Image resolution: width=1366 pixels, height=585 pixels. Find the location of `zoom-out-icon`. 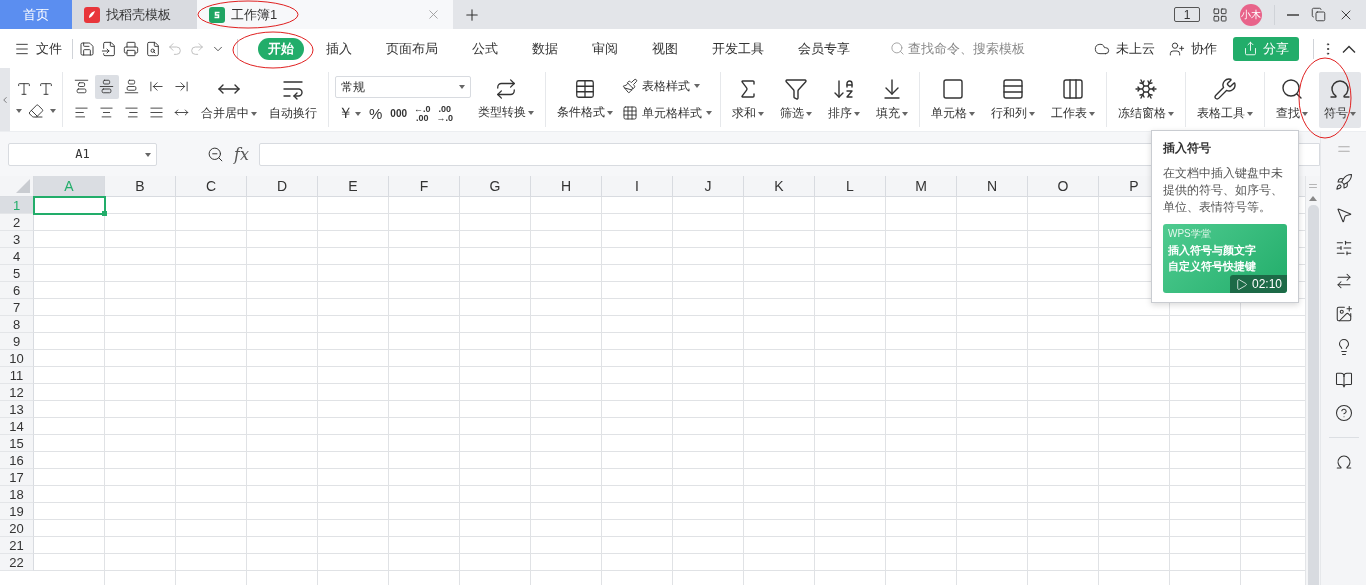

zoom-out-icon is located at coordinates (215, 154).